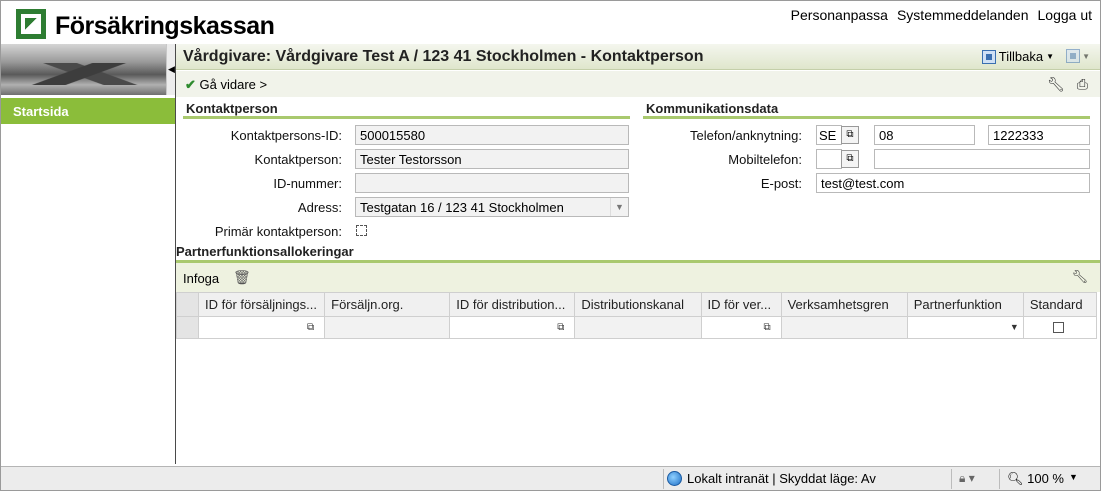  Describe the element at coordinates (361, 230) in the screenshot. I see `primary-contact-checkbox` at that location.